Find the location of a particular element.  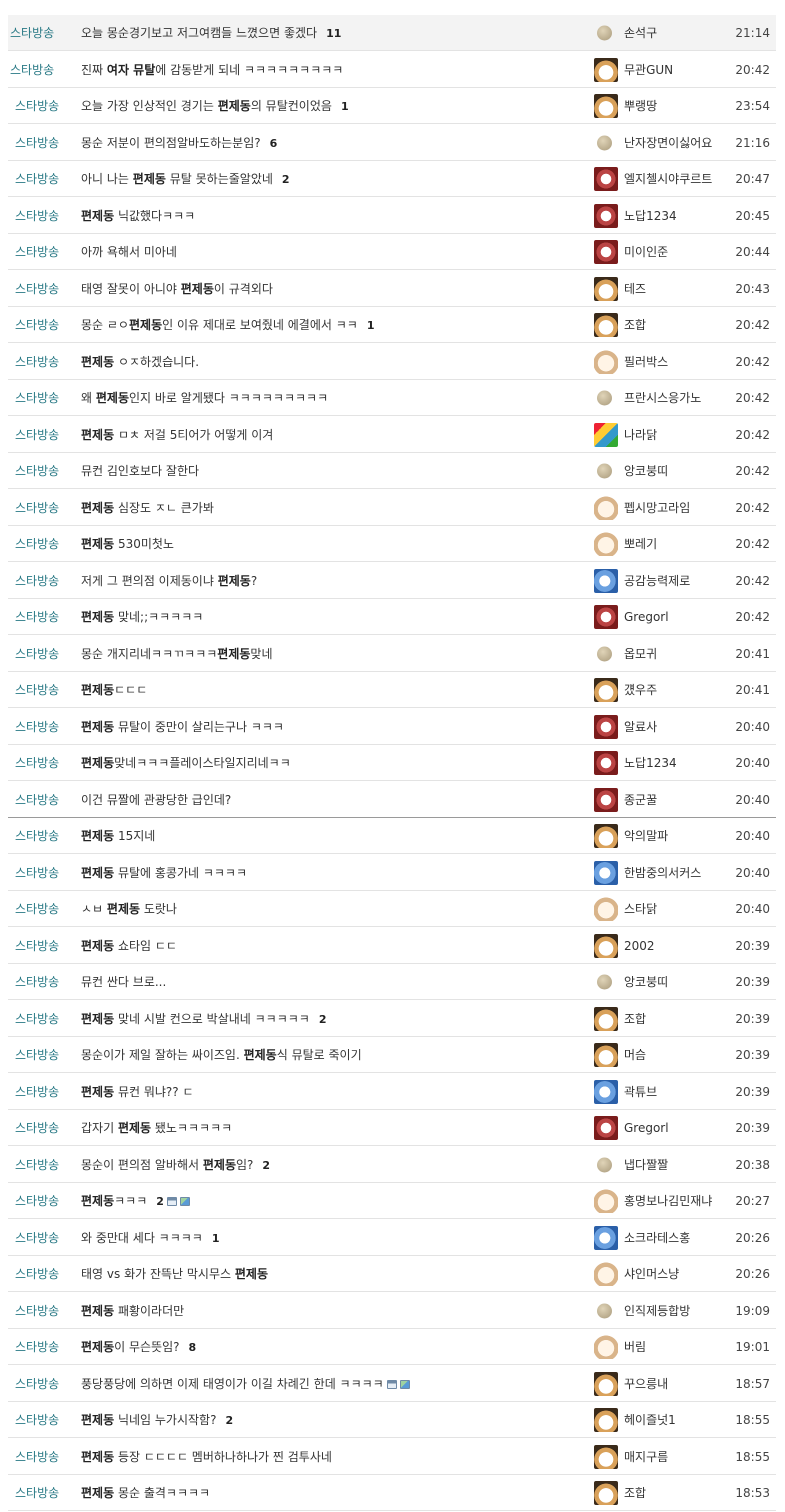

author-name: 샤인머스냥 is located at coordinates (651, 1274).